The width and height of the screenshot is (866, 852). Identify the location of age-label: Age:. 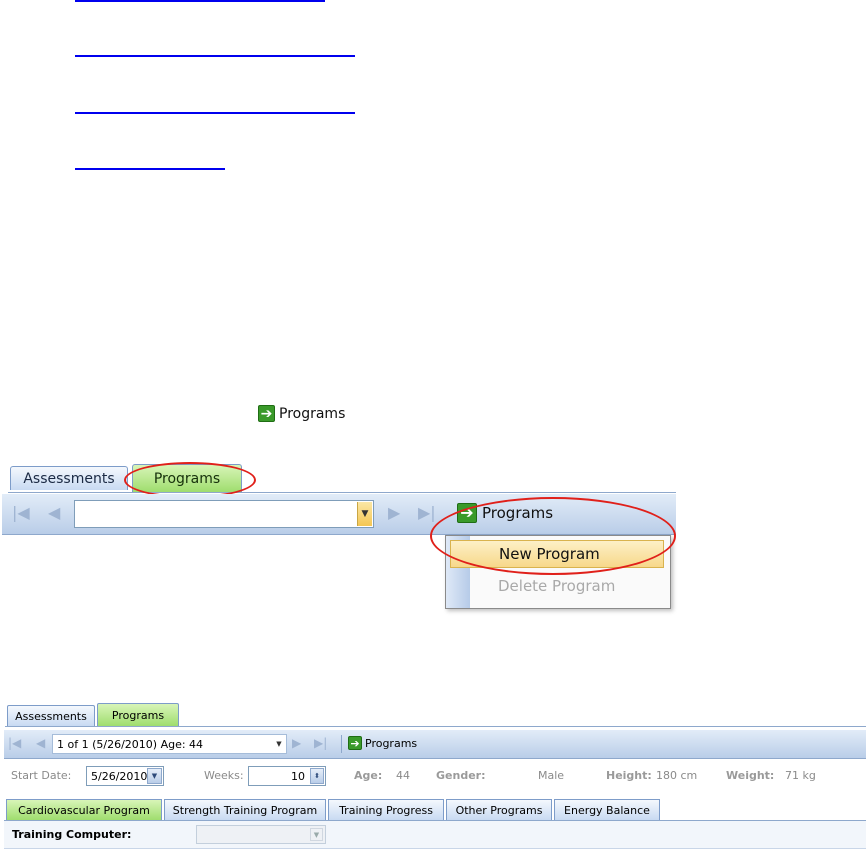
(368, 775).